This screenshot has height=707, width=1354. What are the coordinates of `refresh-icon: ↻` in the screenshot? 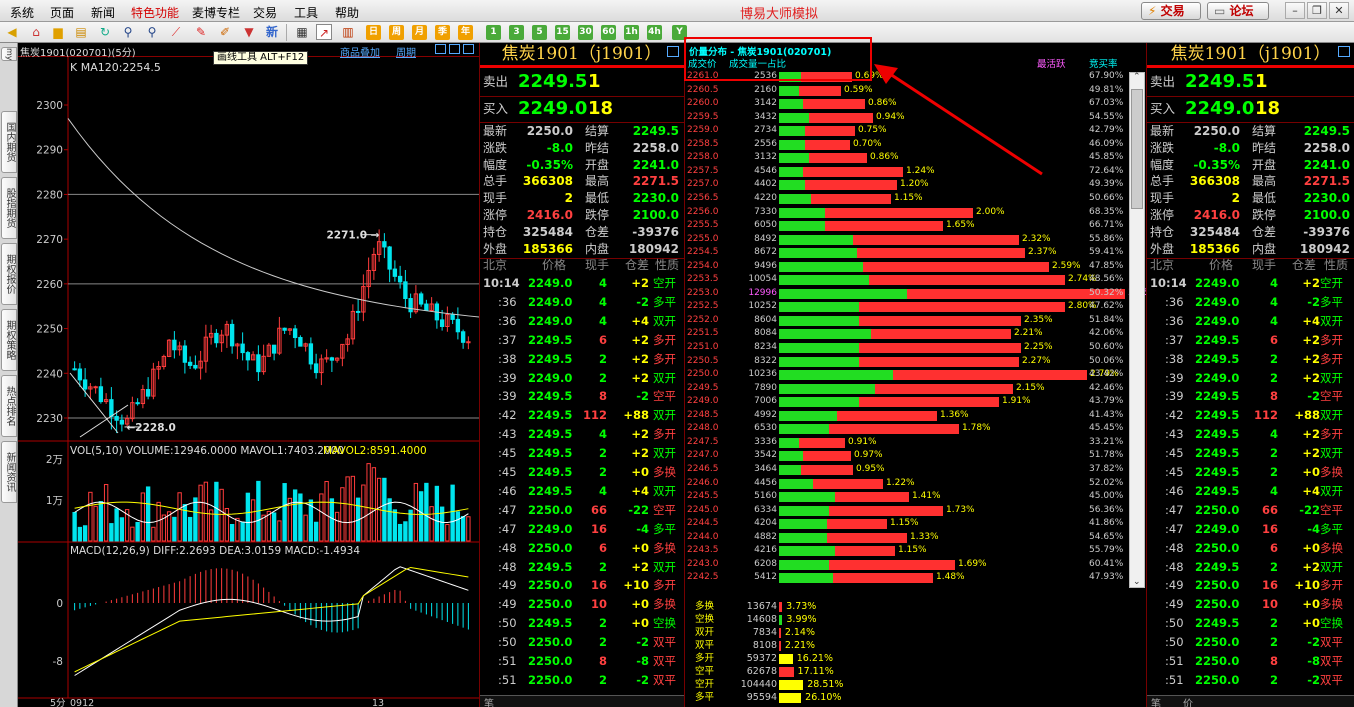 It's located at (105, 32).